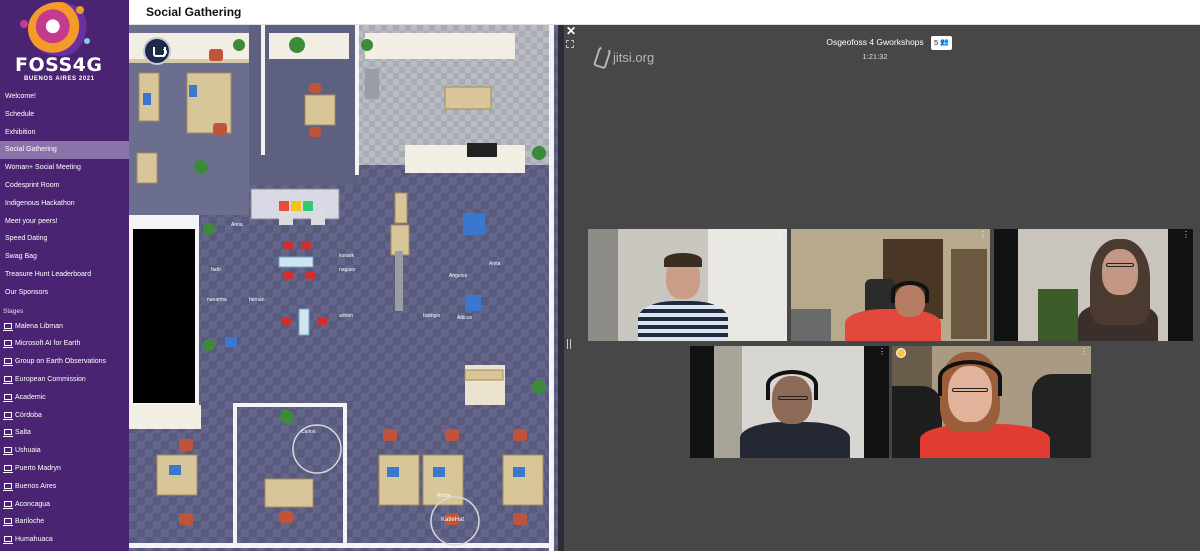 This screenshot has height=551, width=1200. I want to click on nav-item-treasure-hunt: Treasure Hunt Leaderboard, so click(64, 275).